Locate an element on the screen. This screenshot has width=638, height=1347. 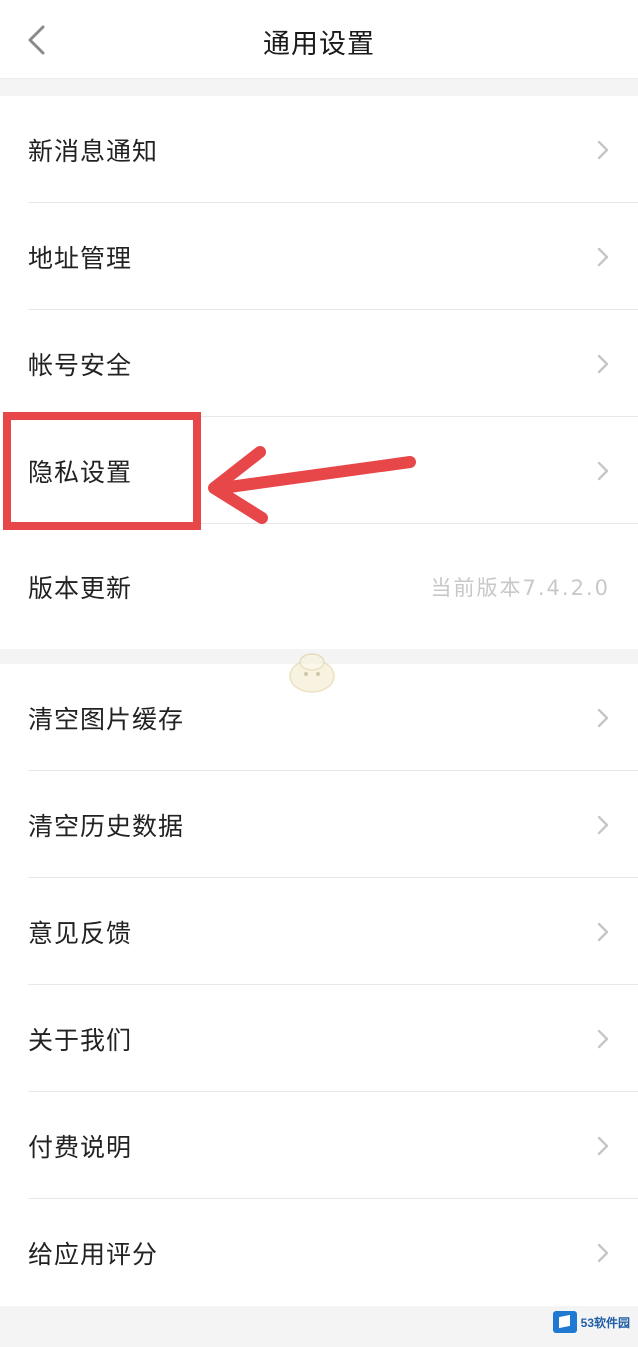
header-bar: 通用设置 is located at coordinates (319, 39).